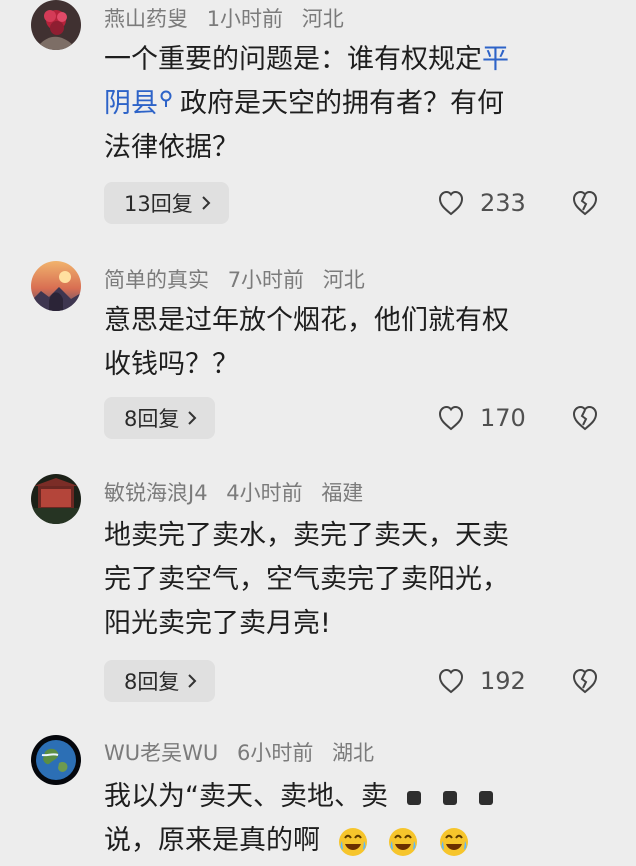 Image resolution: width=636 pixels, height=866 pixels. I want to click on username: WU老吴WU, so click(161, 753).